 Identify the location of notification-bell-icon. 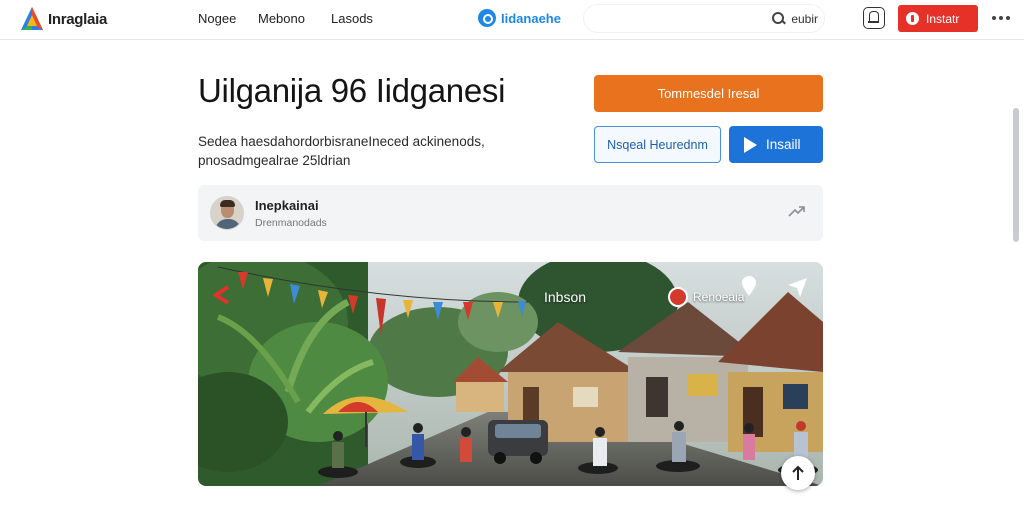
(874, 18).